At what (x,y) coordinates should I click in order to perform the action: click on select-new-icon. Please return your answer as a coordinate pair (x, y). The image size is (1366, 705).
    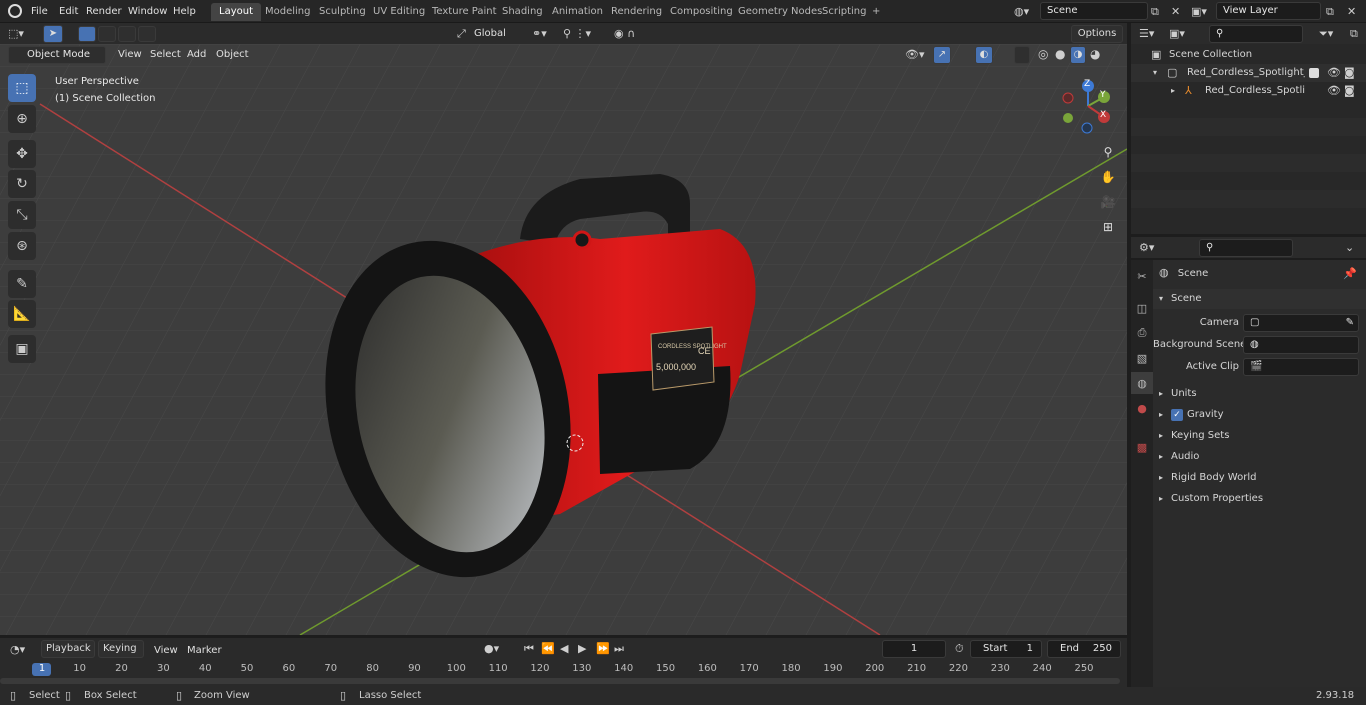
    Looking at the image, I should click on (87, 34).